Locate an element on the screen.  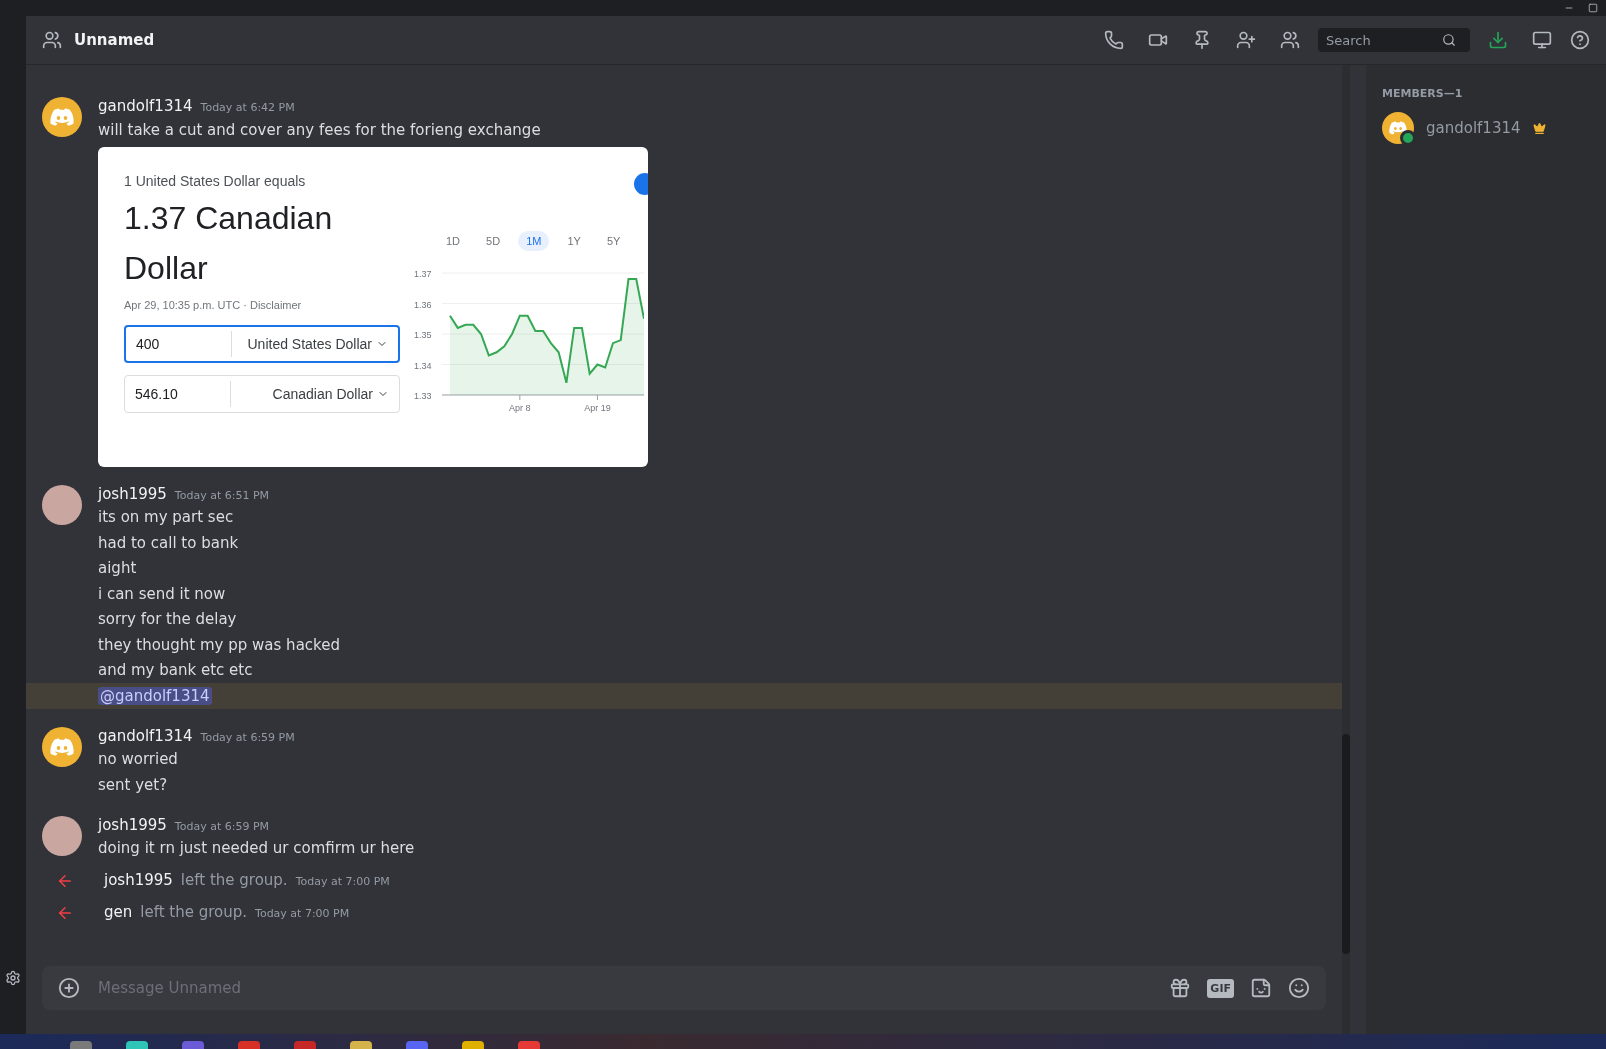
message-composer: Message Unnamed GIF is located at coordinates (684, 988).